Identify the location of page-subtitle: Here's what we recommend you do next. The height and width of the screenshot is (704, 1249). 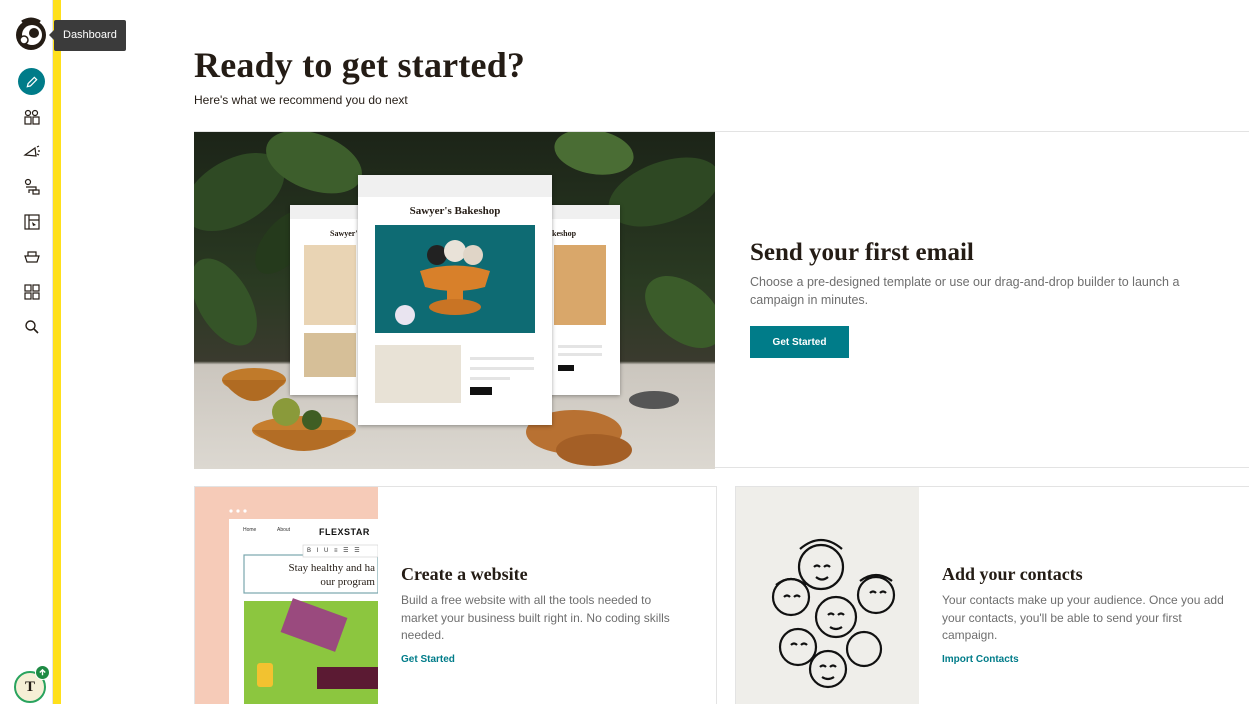
(301, 100).